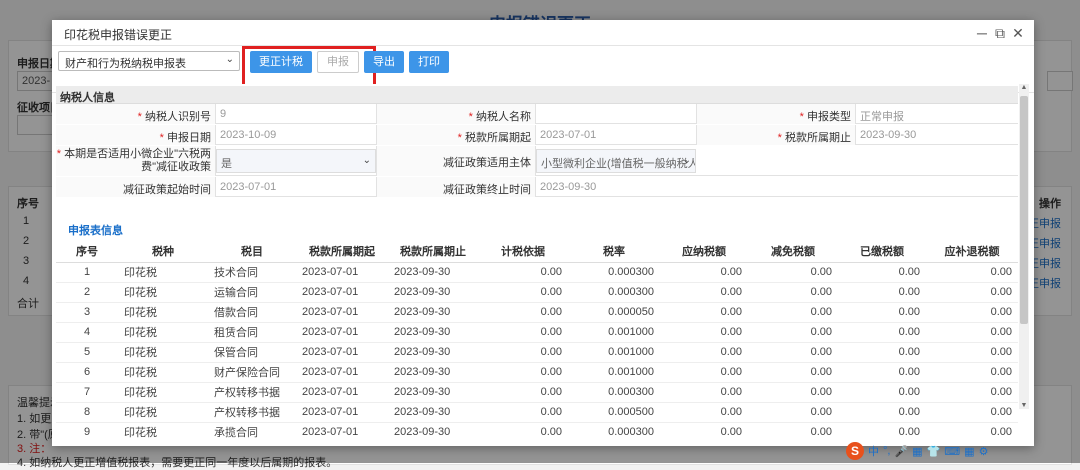 This screenshot has height=470, width=1080. I want to click on minimize-icon: ─, so click(982, 33).